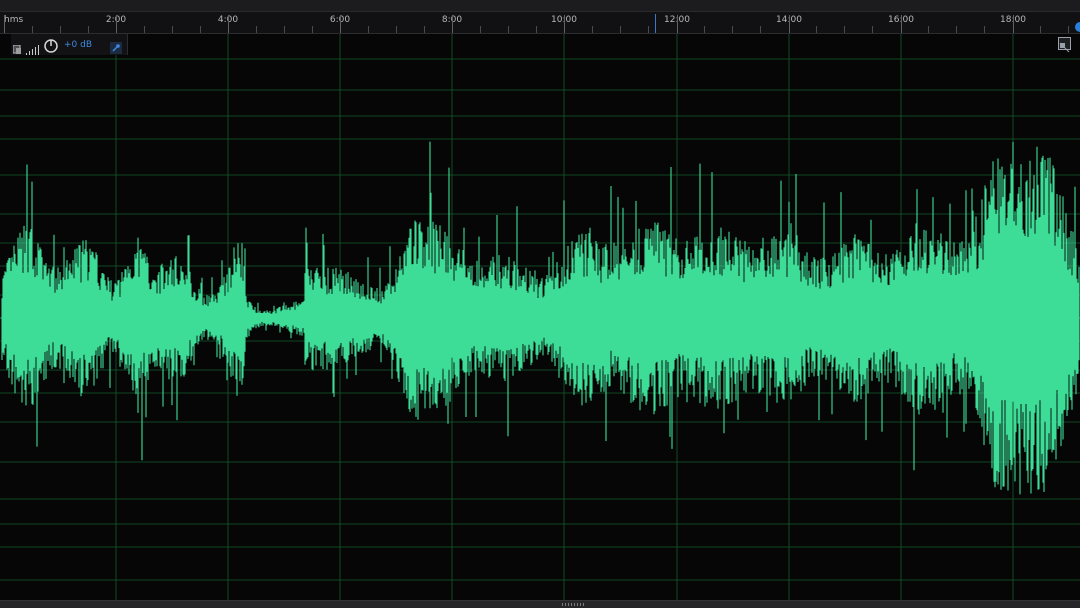 The width and height of the screenshot is (1080, 608). Describe the element at coordinates (13, 20) in the screenshot. I see `time-format-label: hms` at that location.